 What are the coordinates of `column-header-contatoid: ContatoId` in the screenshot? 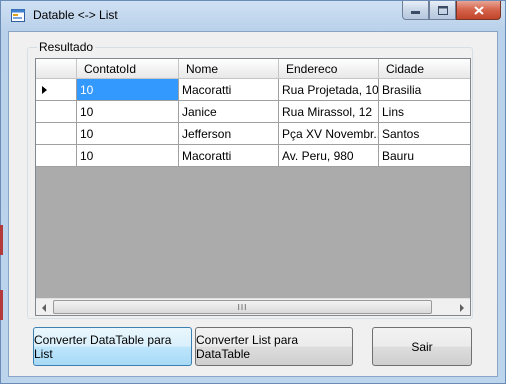 It's located at (128, 69).